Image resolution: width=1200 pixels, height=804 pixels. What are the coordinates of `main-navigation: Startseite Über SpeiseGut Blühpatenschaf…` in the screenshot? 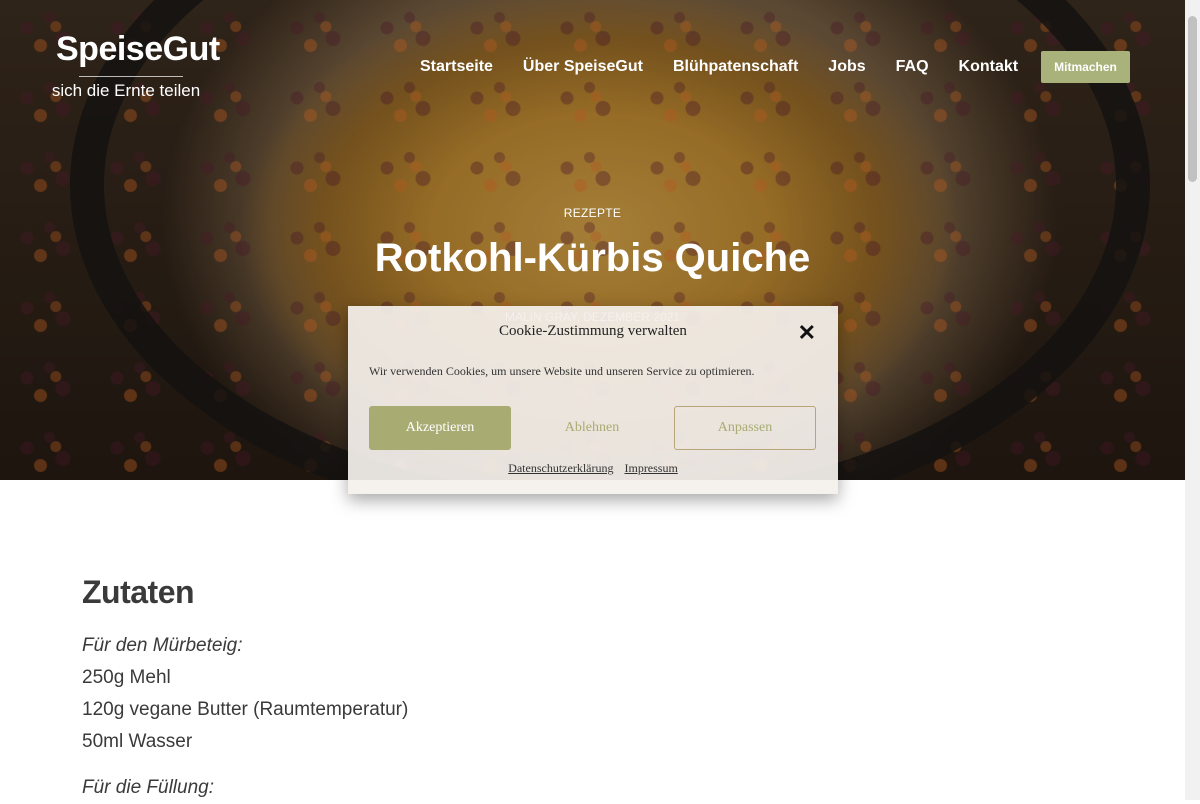 It's located at (755, 67).